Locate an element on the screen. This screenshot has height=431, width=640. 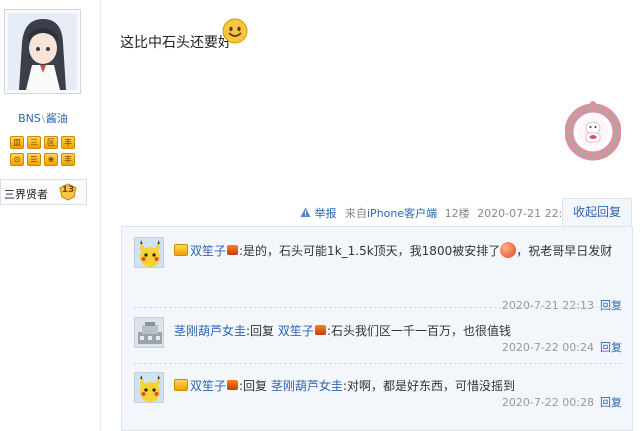
reply-timestamp: 2020-7-22 00:24 回复 is located at coordinates (561, 347).